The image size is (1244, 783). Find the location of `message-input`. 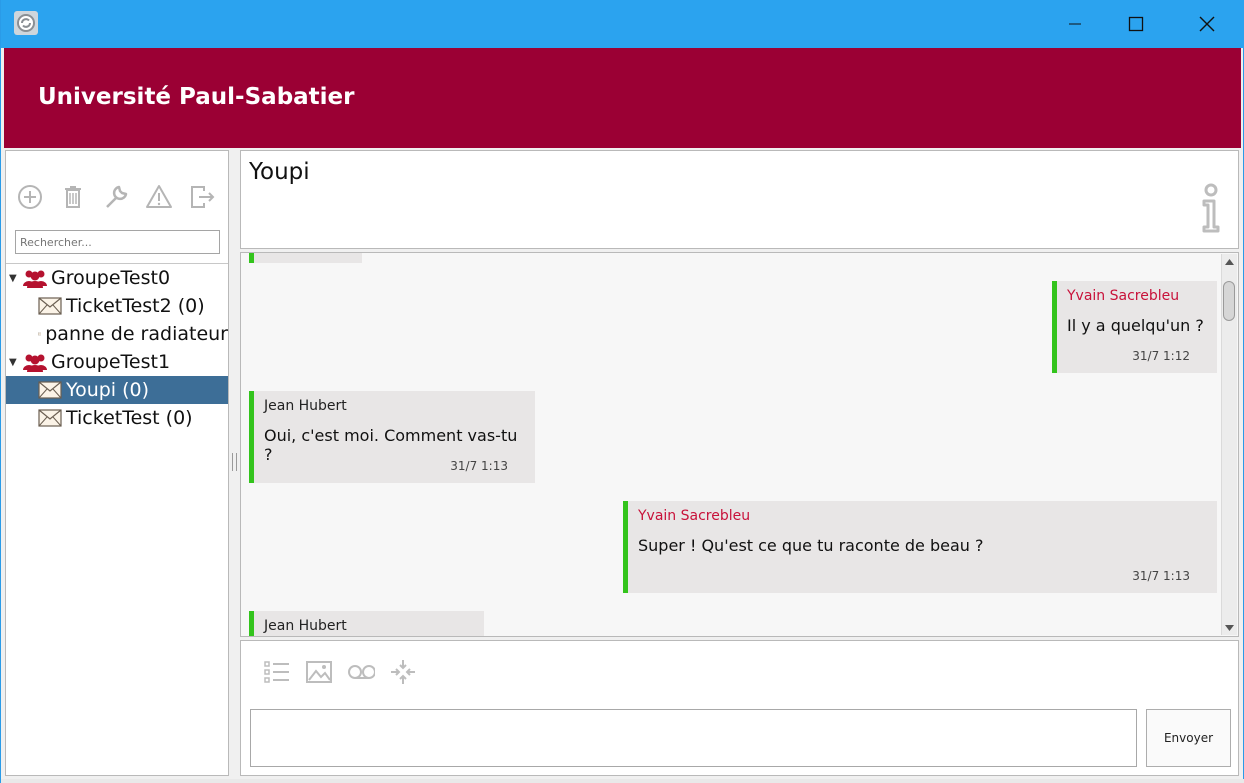

message-input is located at coordinates (693, 738).